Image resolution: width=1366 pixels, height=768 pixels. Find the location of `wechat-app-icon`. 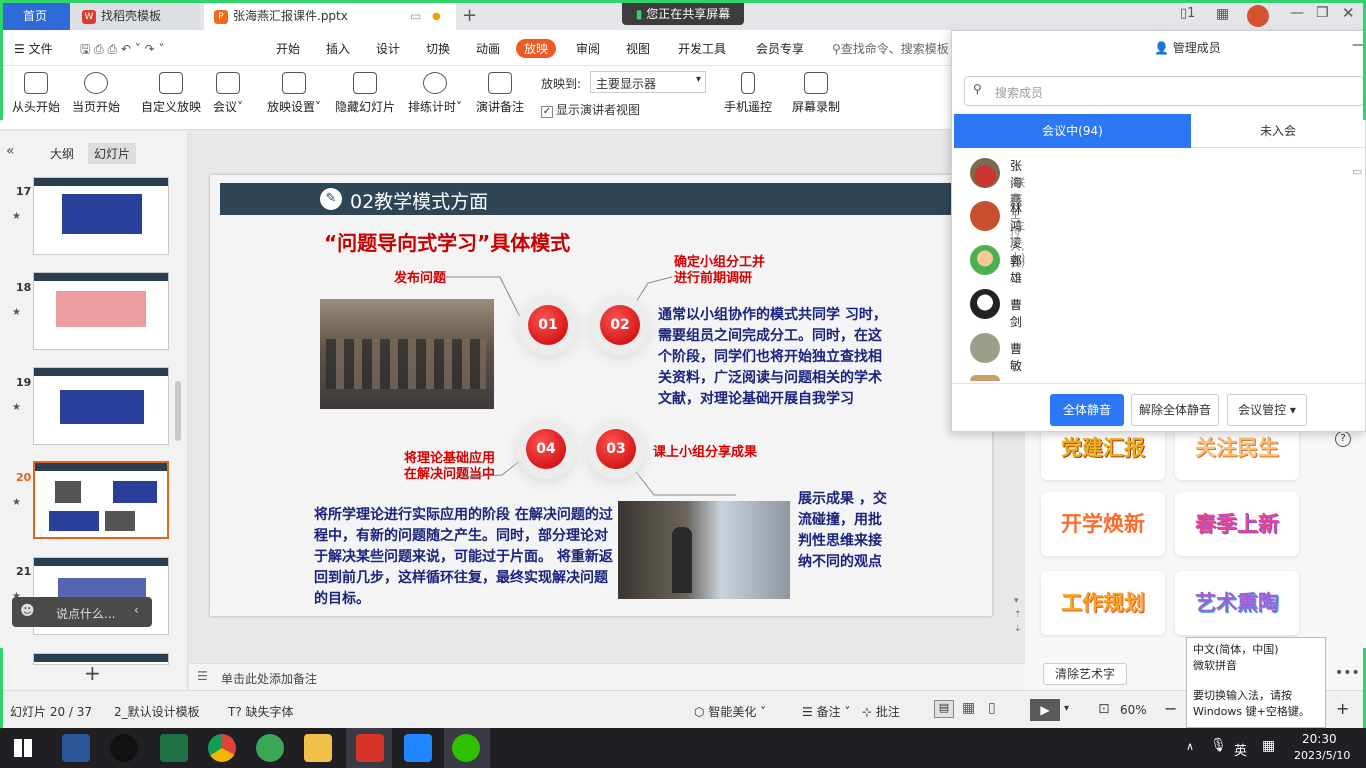

wechat-app-icon is located at coordinates (466, 748).